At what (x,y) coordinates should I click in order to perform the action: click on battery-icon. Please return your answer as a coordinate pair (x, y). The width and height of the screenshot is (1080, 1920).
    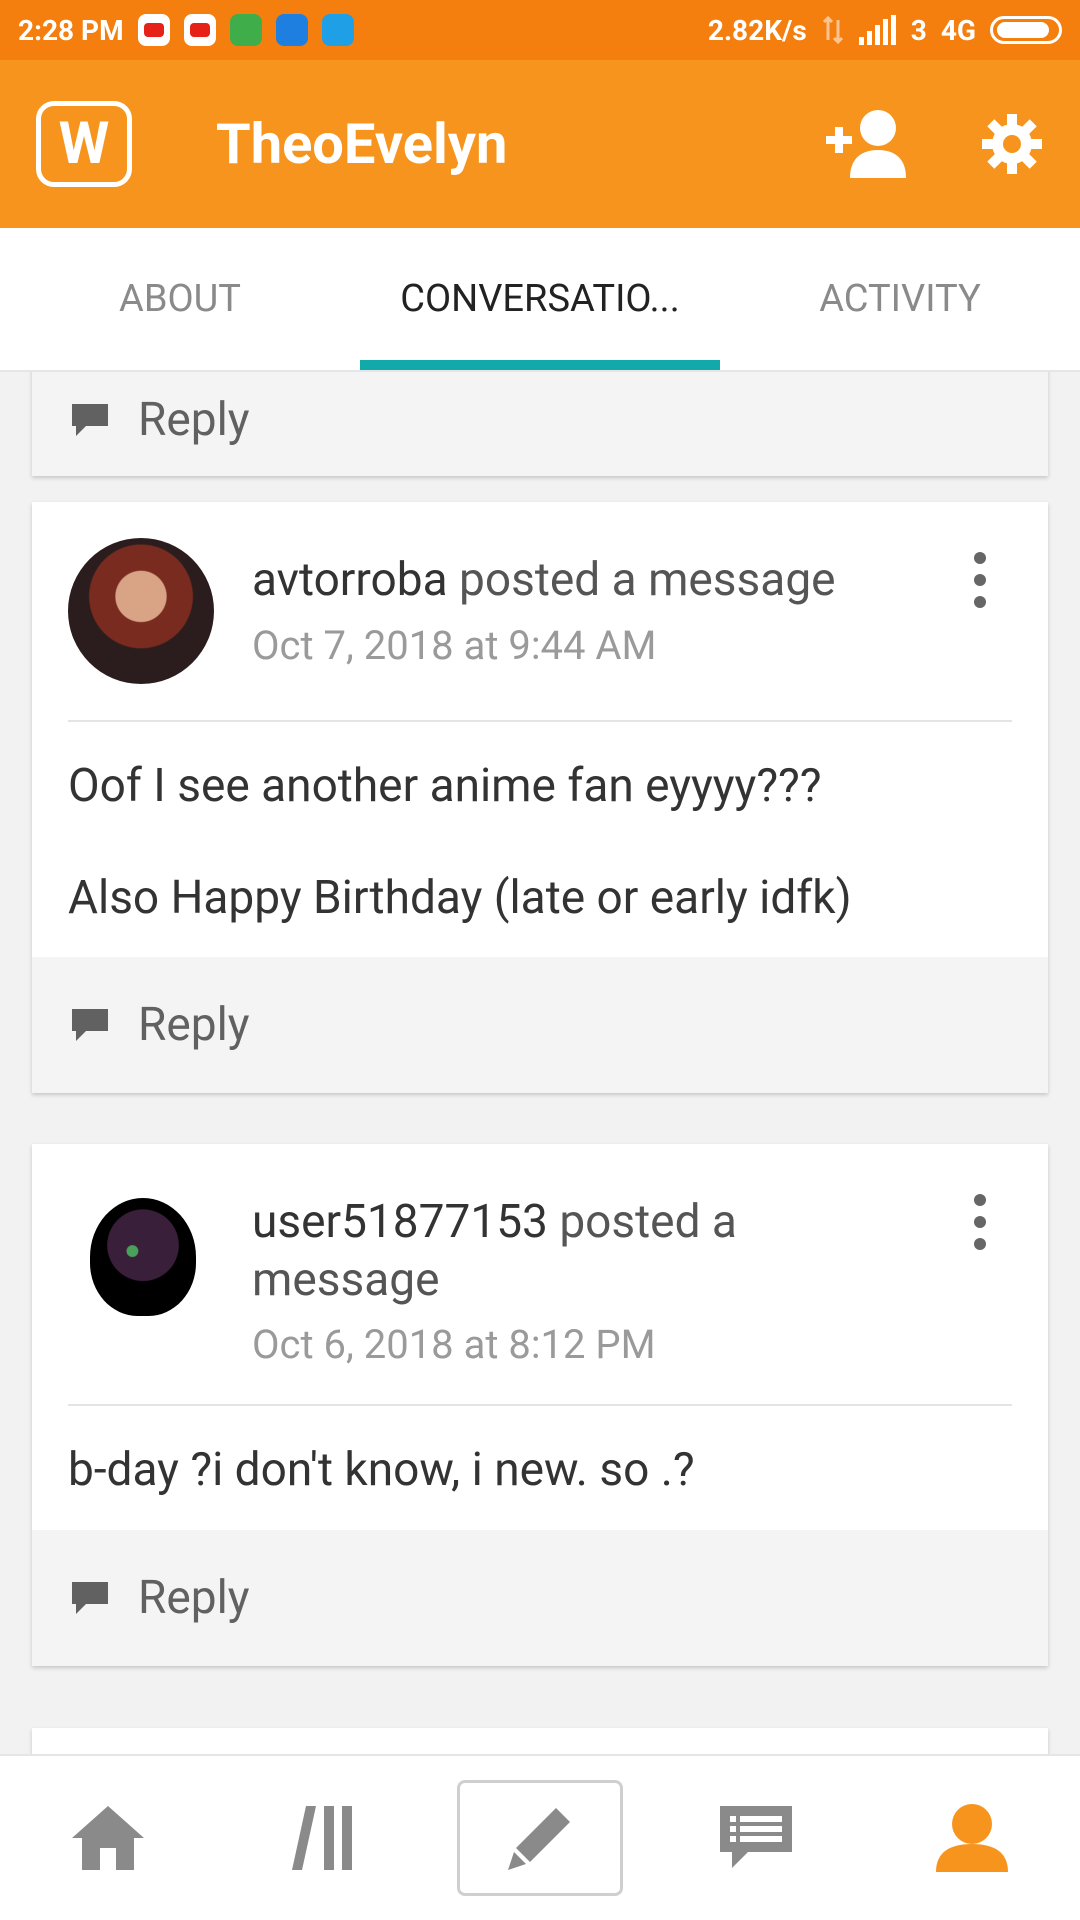
    Looking at the image, I should click on (1026, 30).